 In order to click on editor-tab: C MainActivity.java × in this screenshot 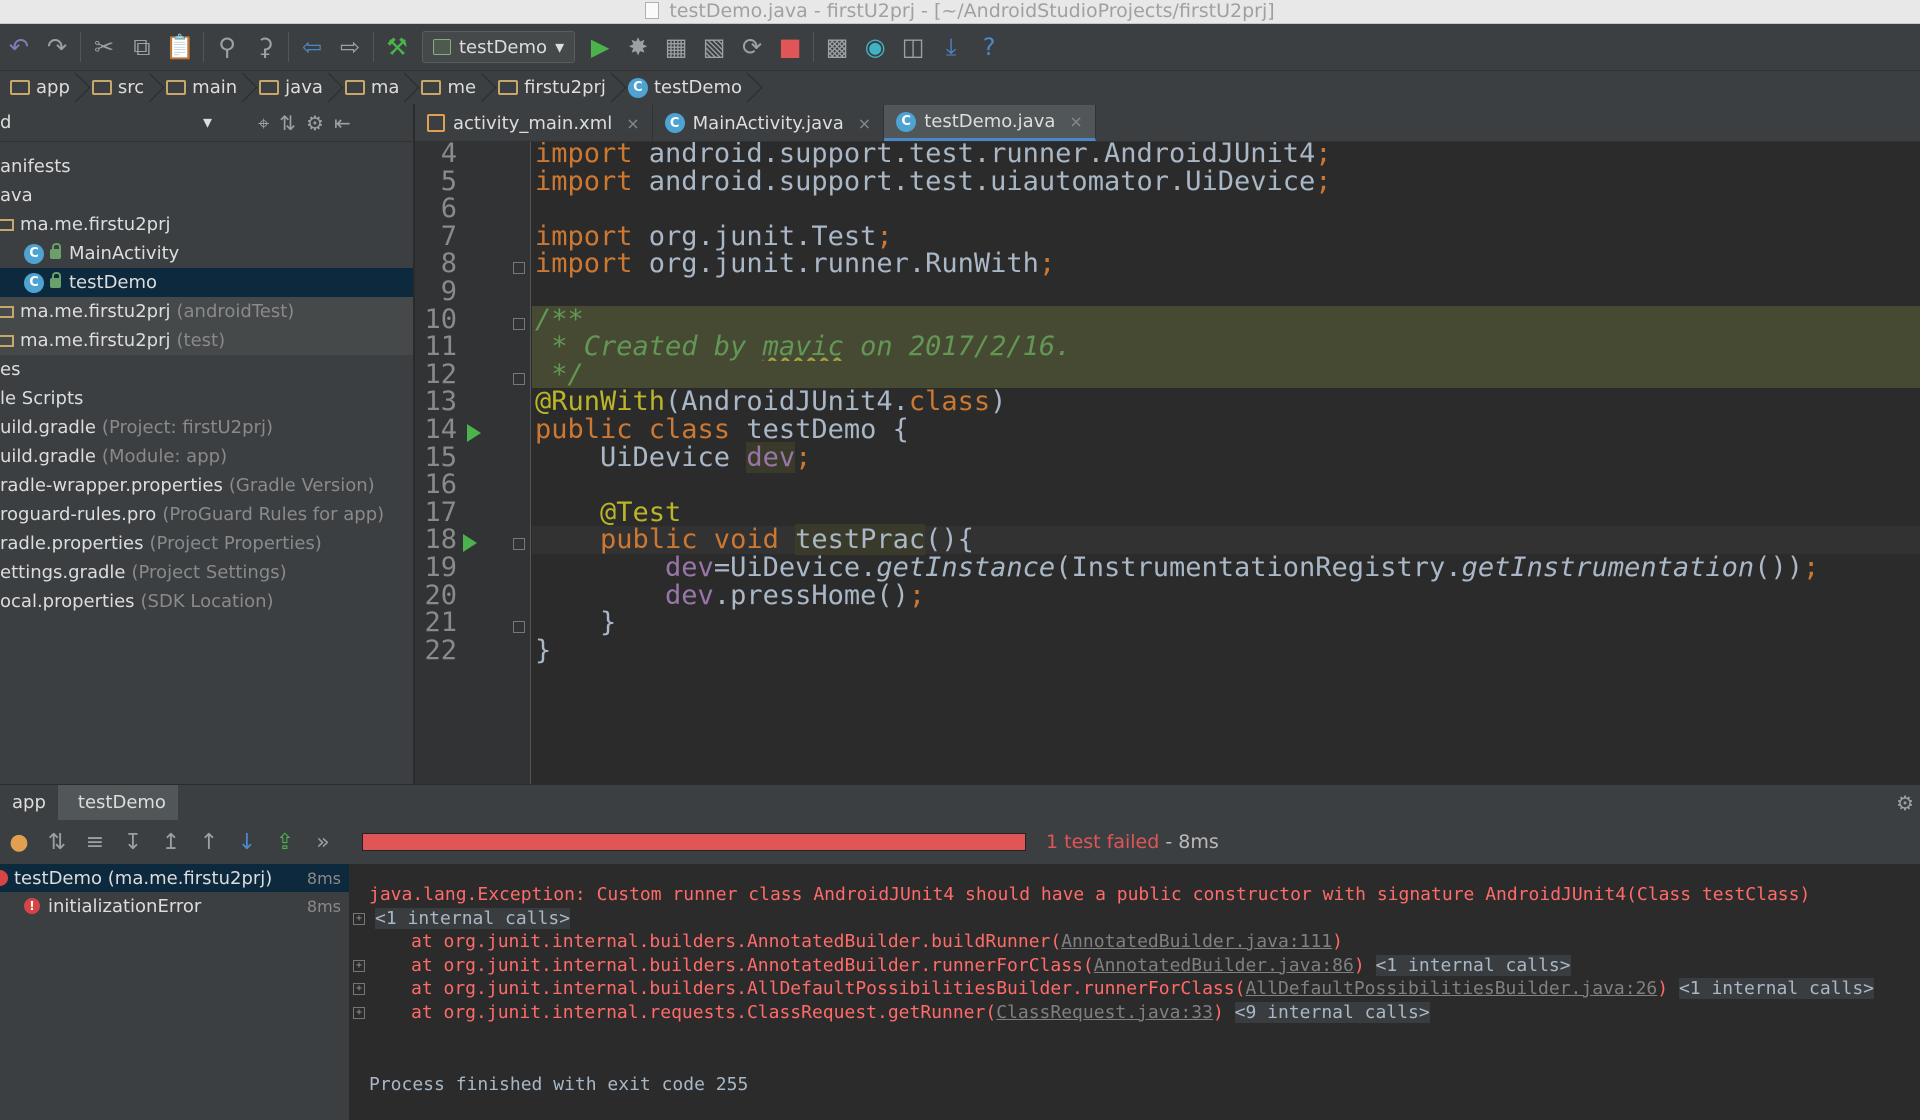, I will do `click(769, 123)`.